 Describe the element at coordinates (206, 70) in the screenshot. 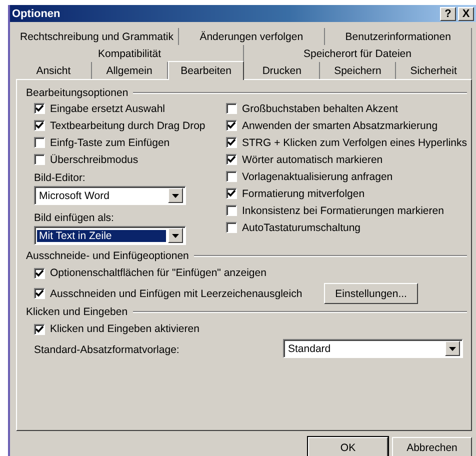

I see `tab: Bearbeiten` at that location.